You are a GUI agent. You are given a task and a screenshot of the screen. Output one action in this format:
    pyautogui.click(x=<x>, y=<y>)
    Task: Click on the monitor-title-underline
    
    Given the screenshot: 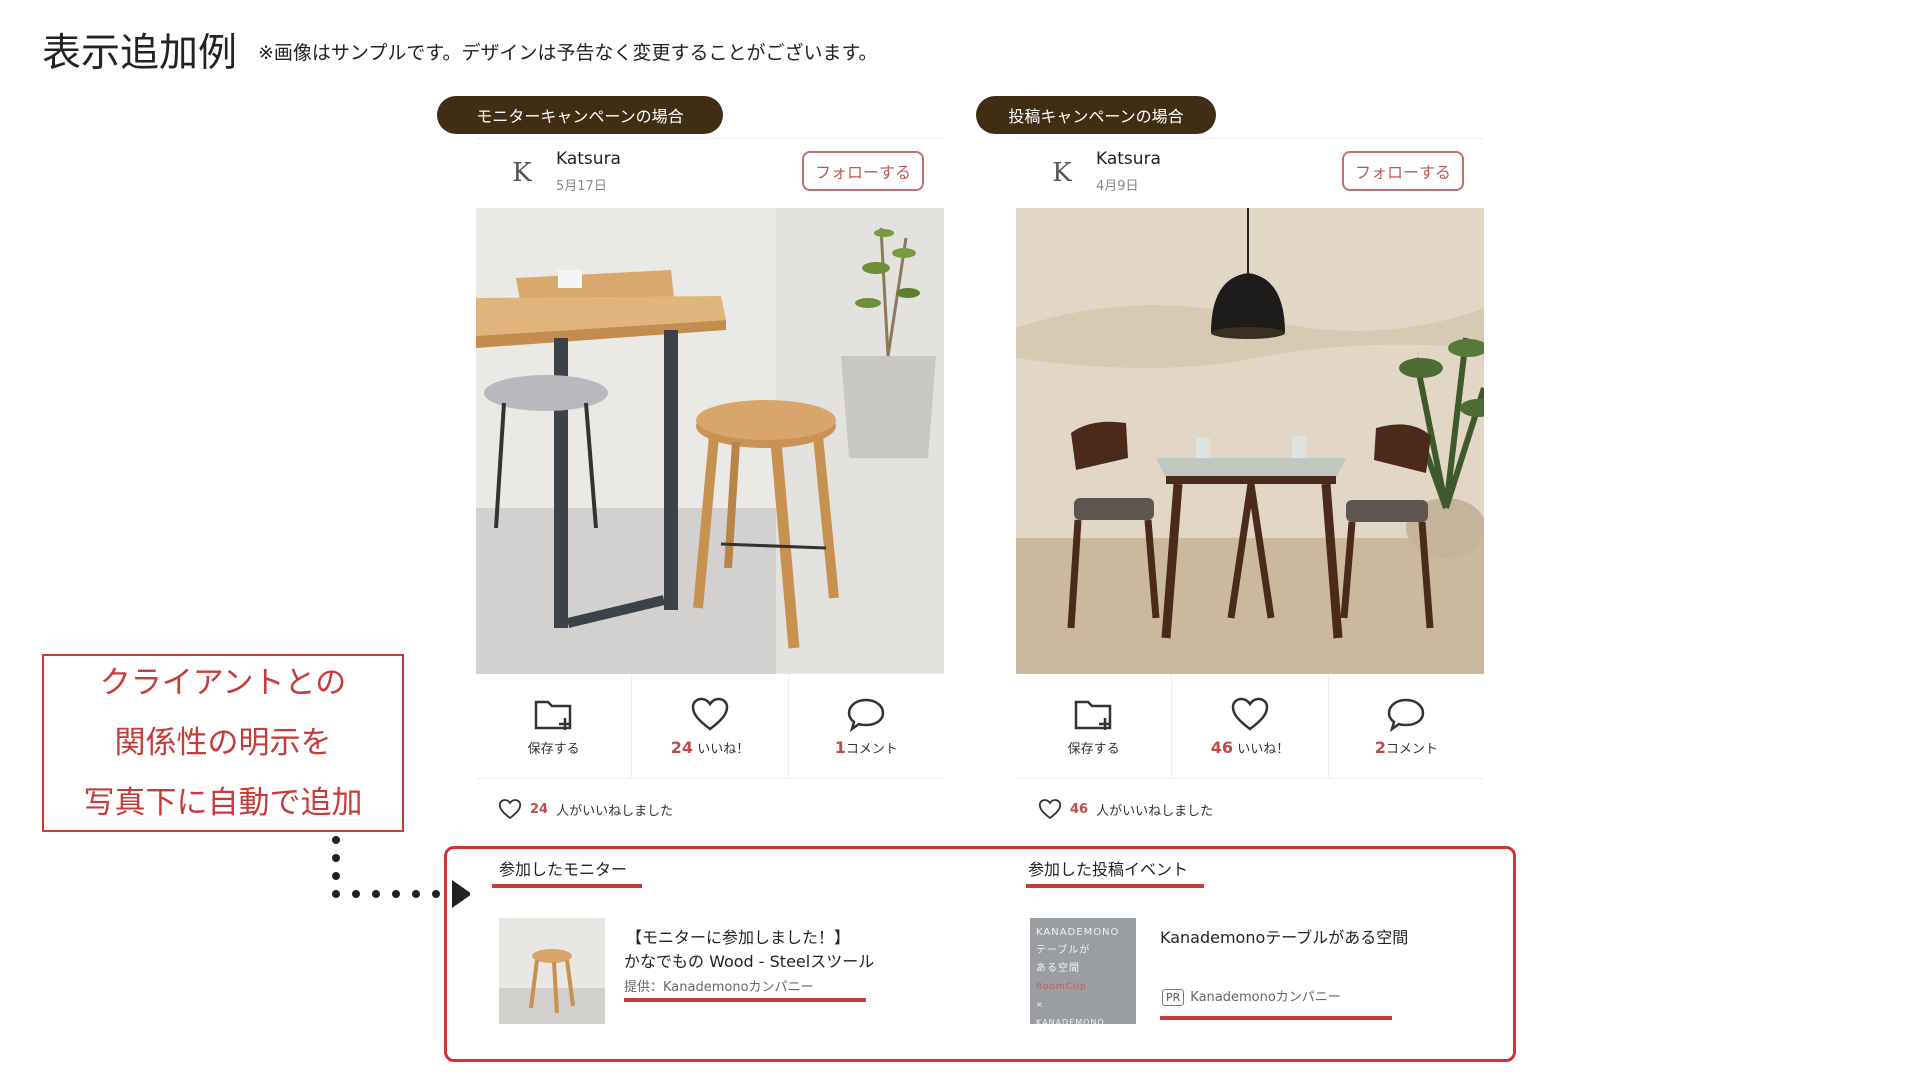 What is the action you would take?
    pyautogui.click(x=567, y=886)
    